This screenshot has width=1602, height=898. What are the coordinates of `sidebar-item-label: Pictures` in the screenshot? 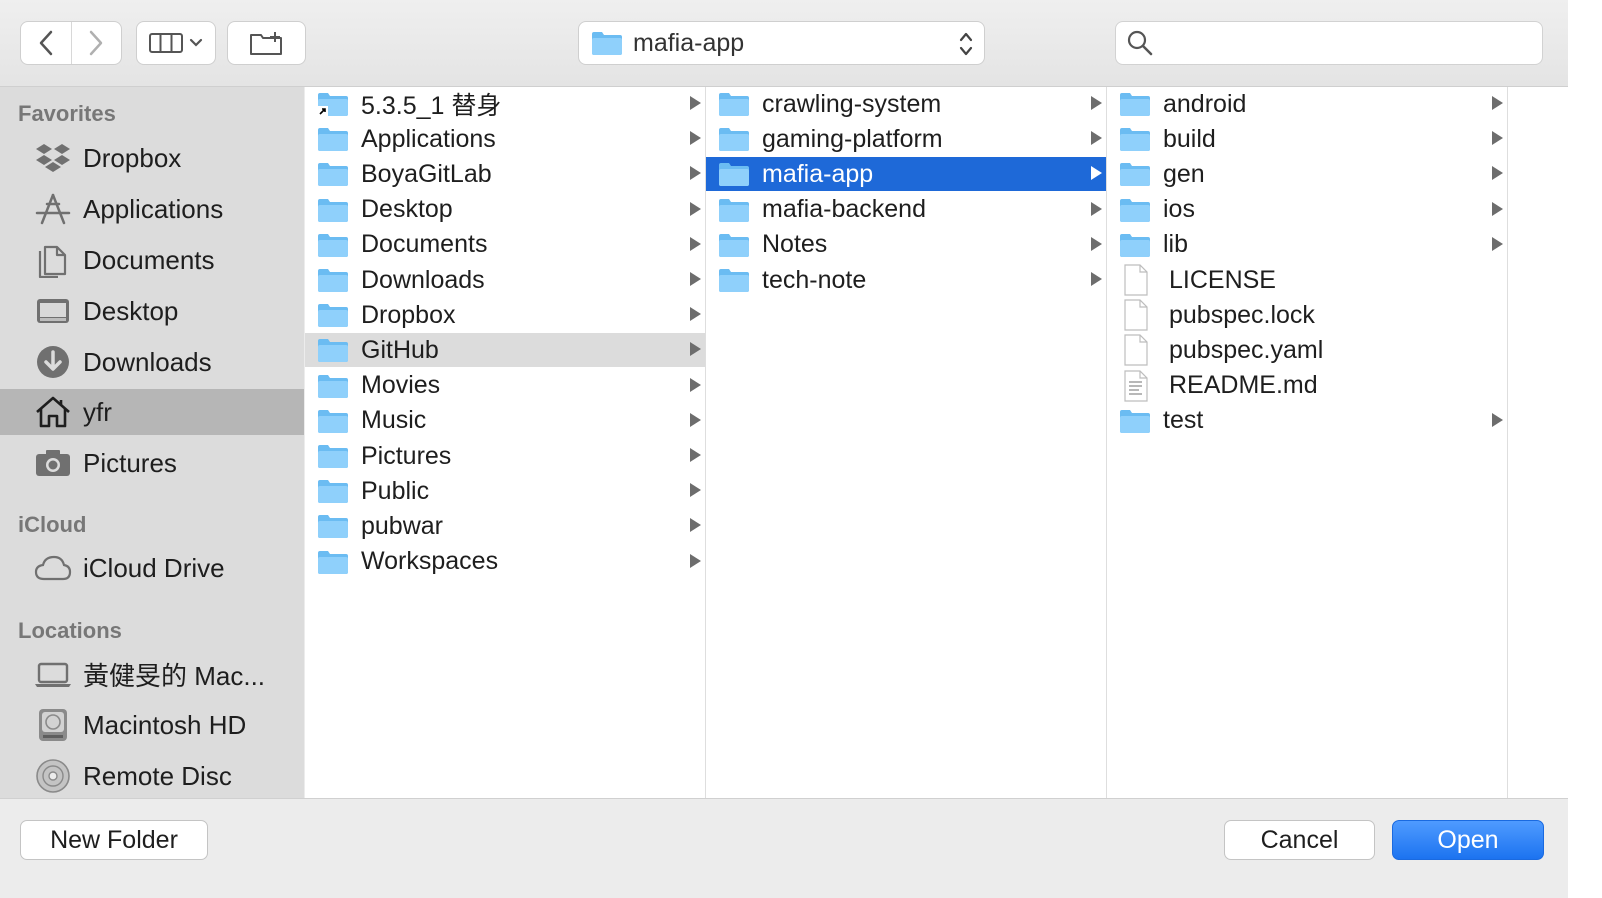 It's located at (130, 462).